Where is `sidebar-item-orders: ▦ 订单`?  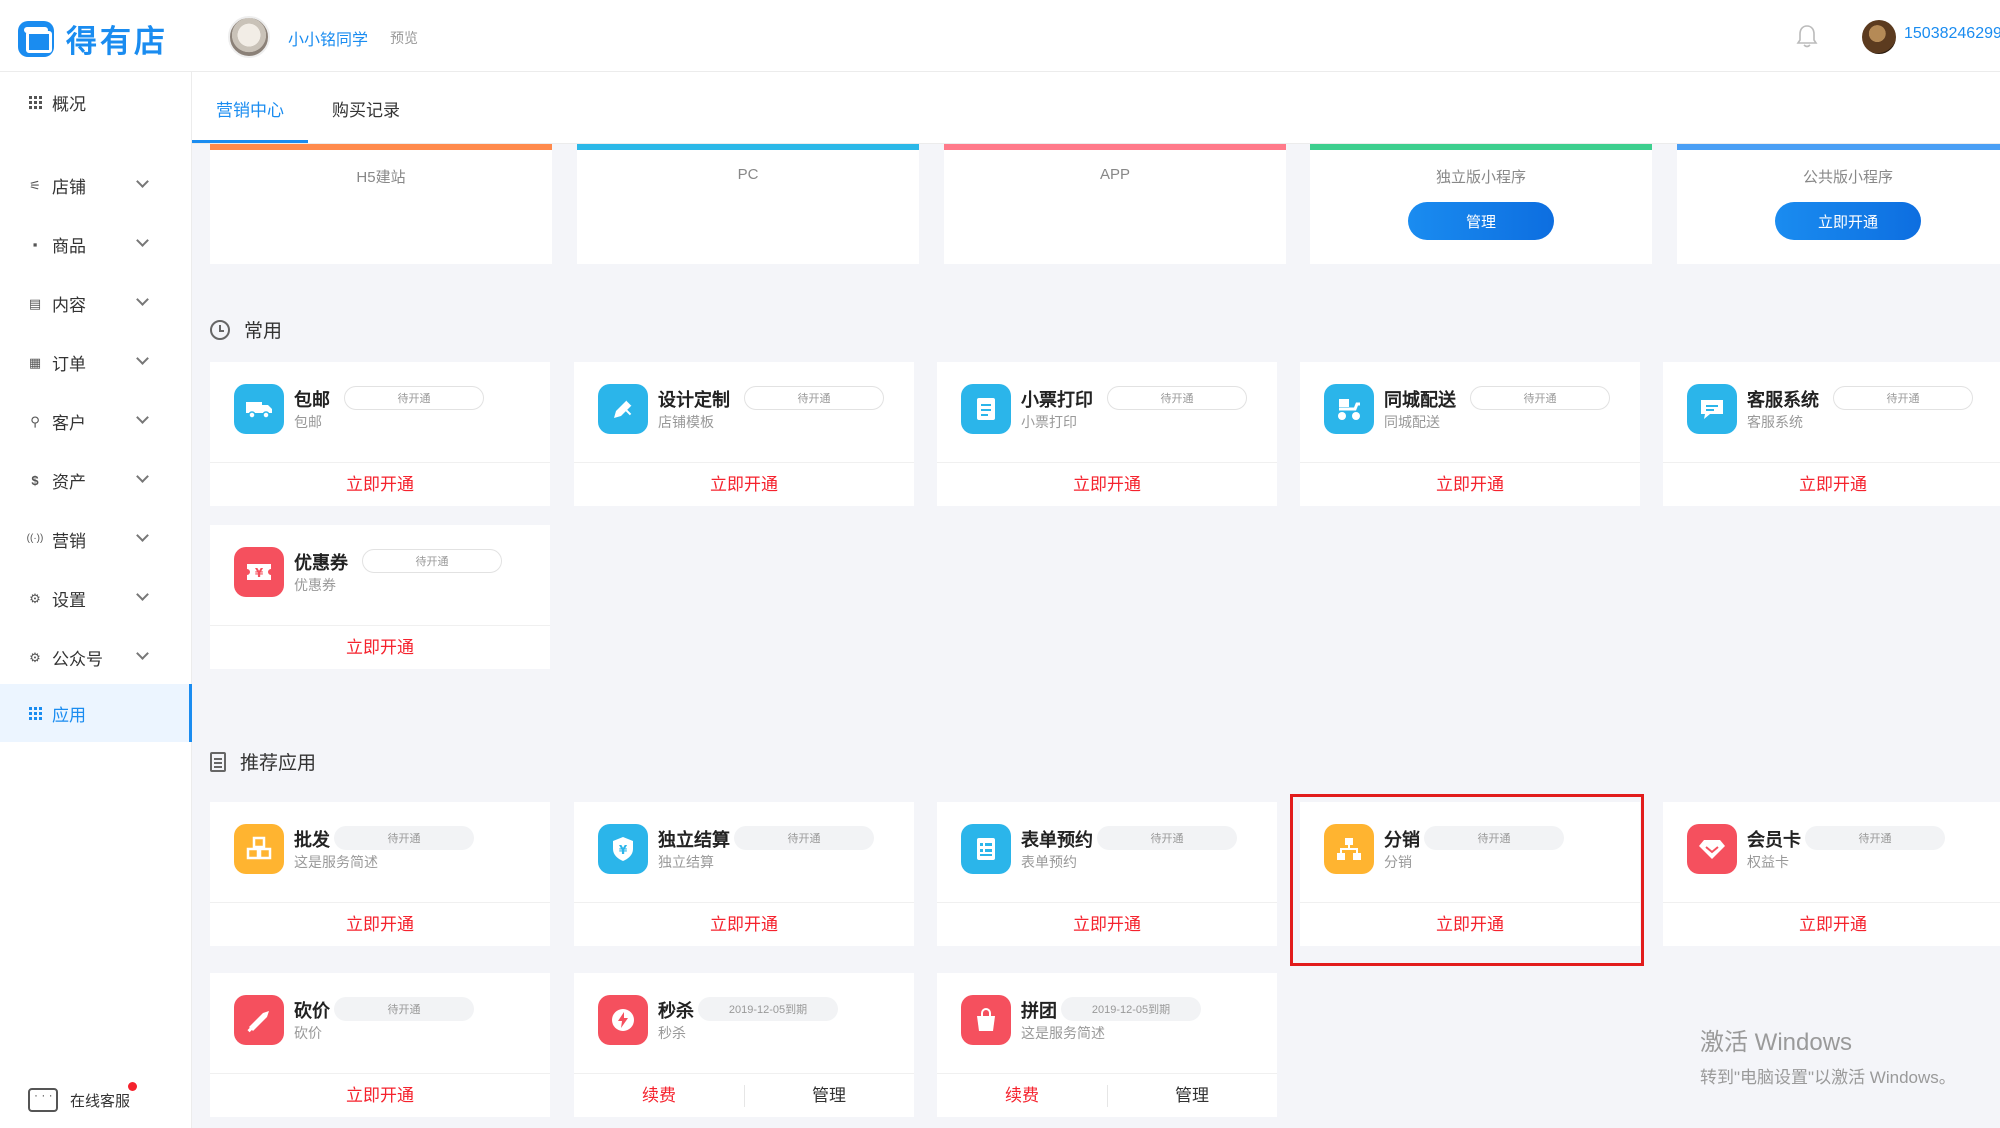 sidebar-item-orders: ▦ 订单 is located at coordinates (96, 362).